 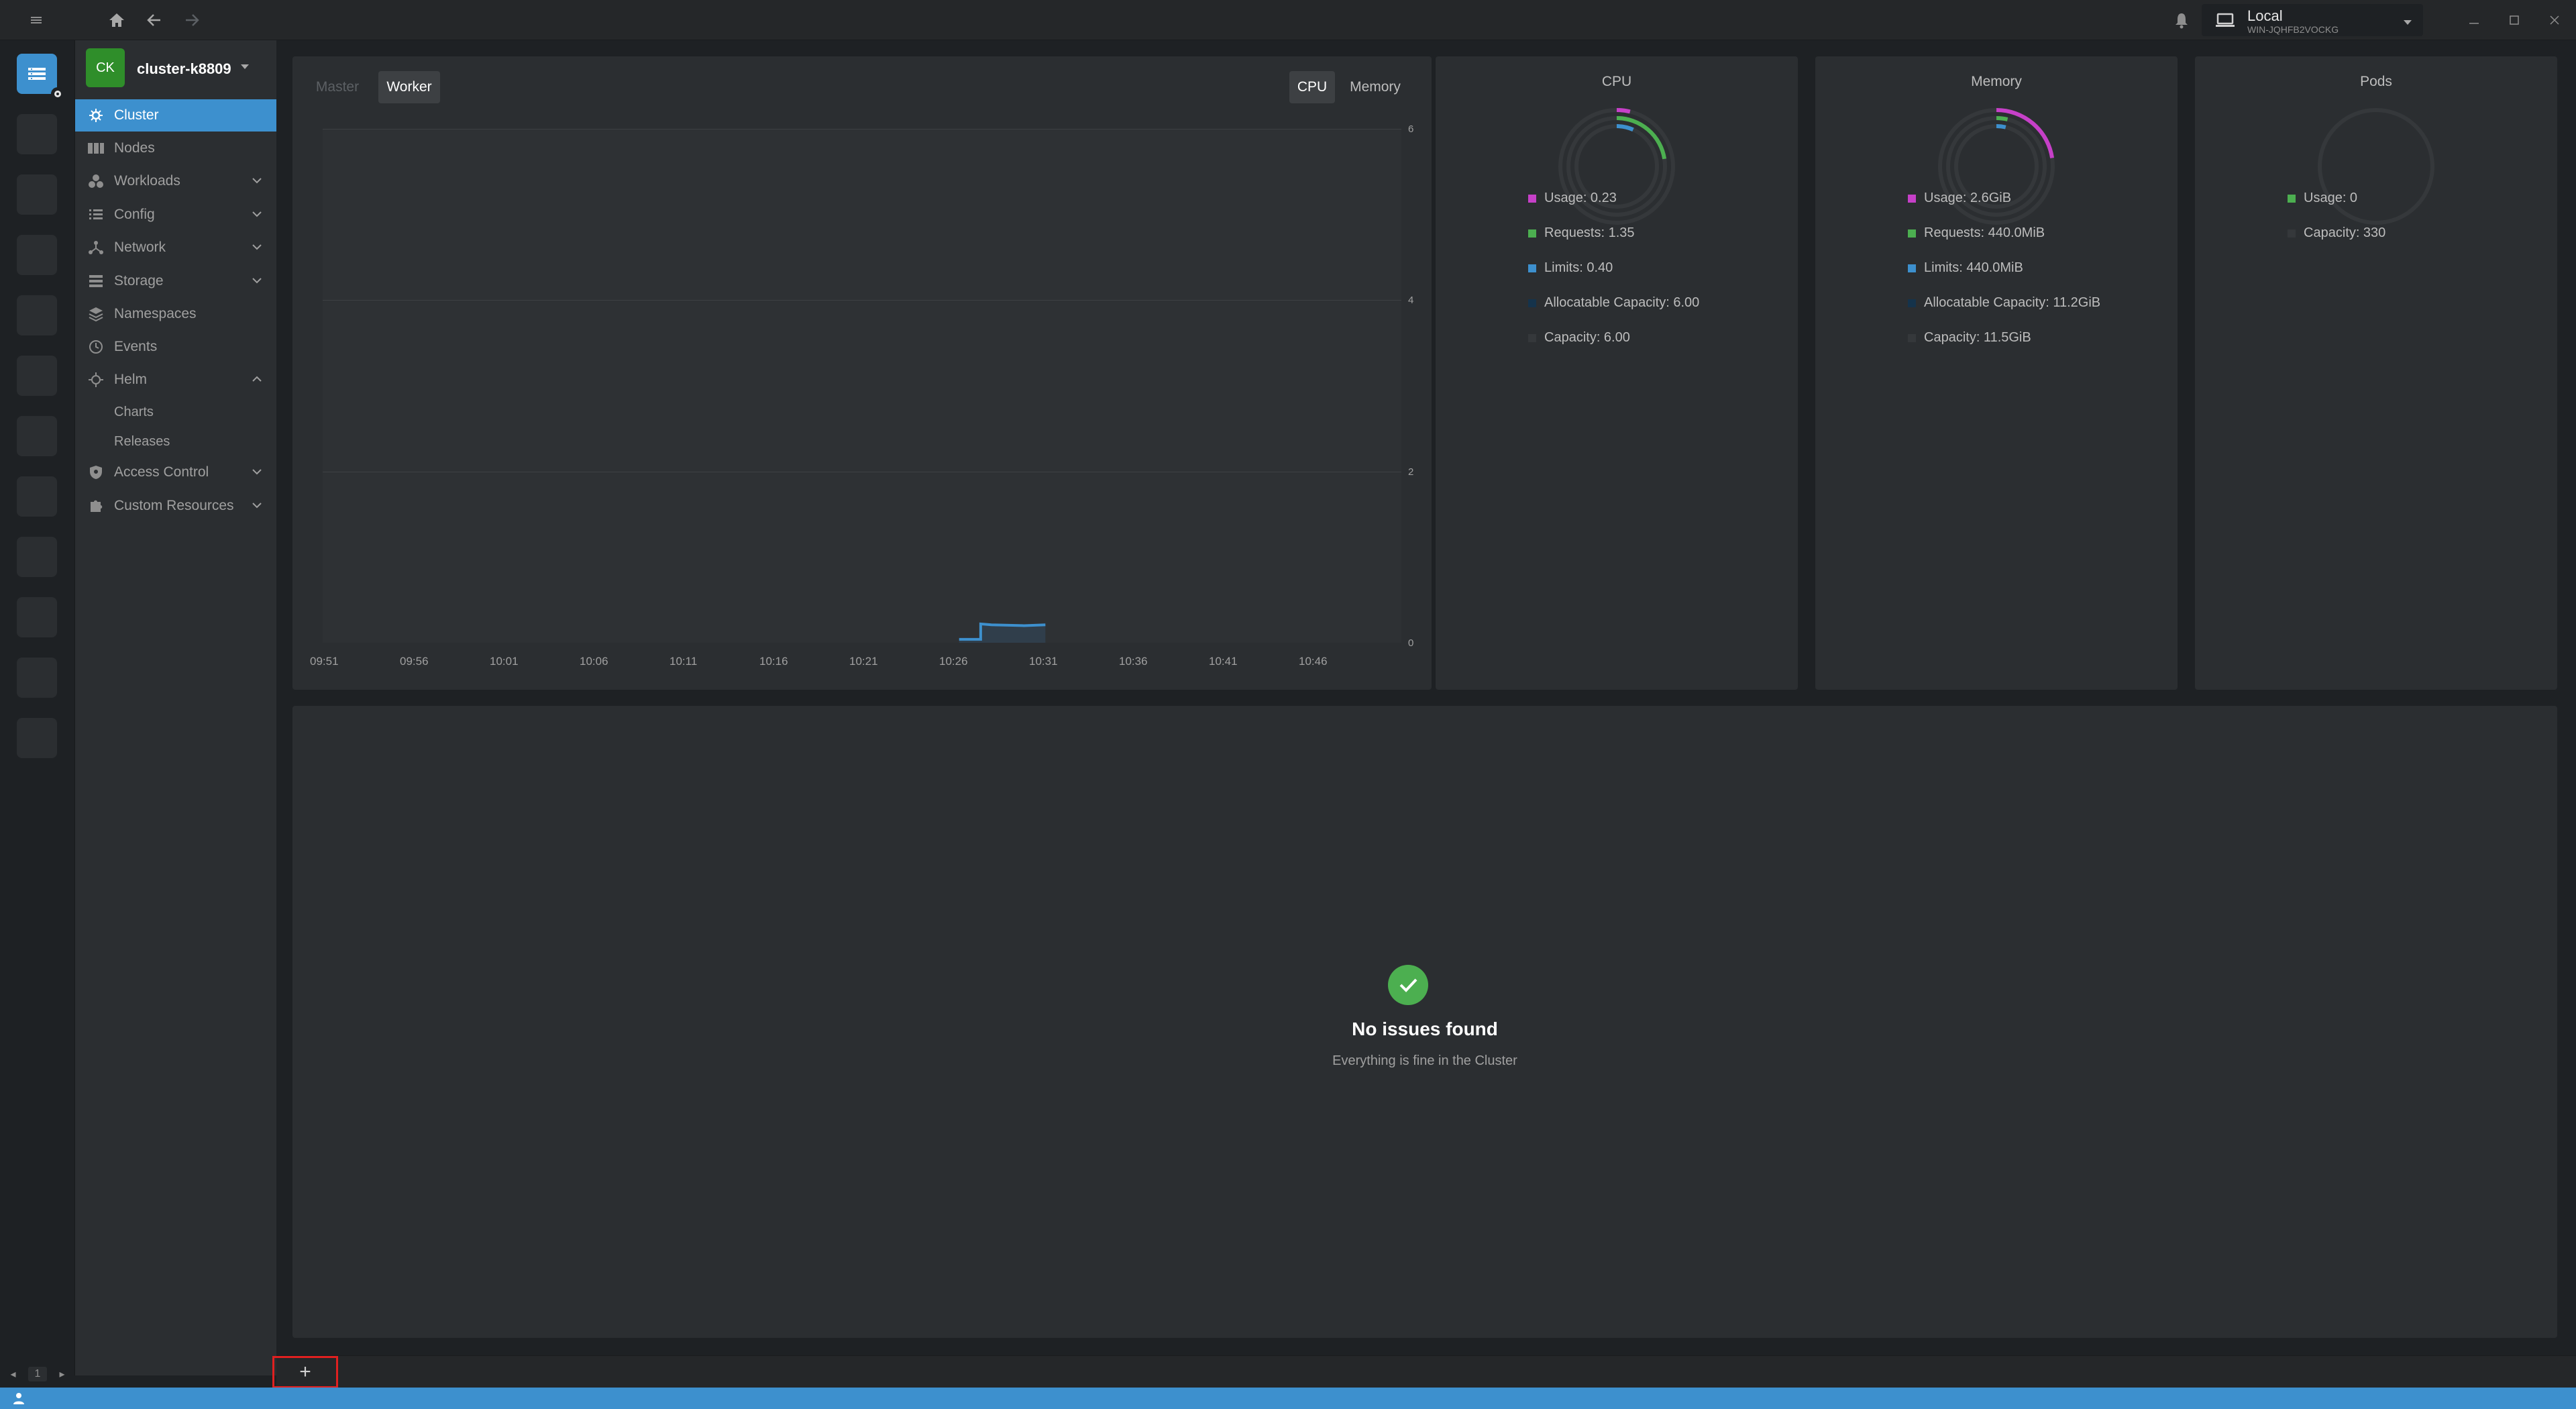 I want to click on cluster-list-icon, so click(x=37, y=74).